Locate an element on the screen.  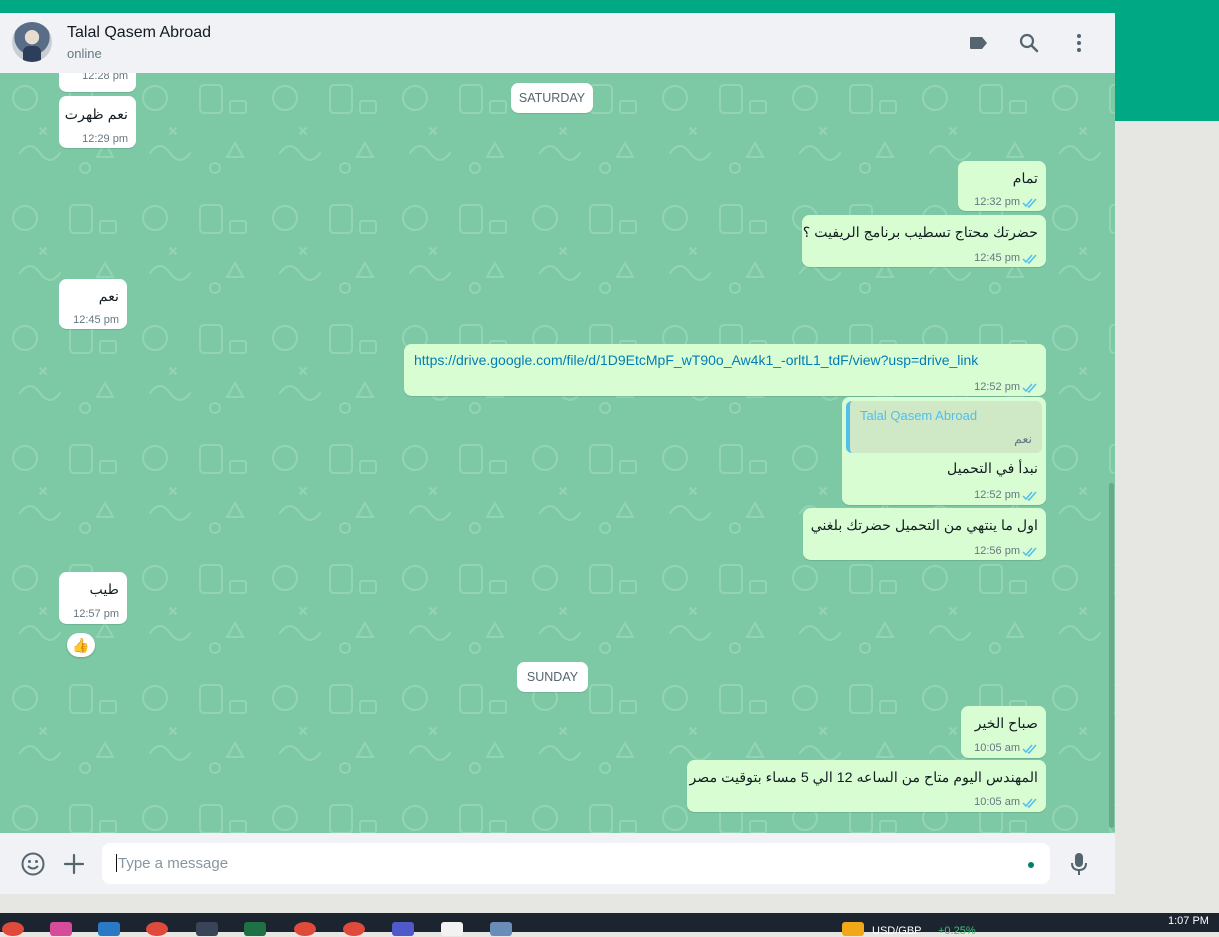
attach-plus-icon is located at coordinates (74, 864).